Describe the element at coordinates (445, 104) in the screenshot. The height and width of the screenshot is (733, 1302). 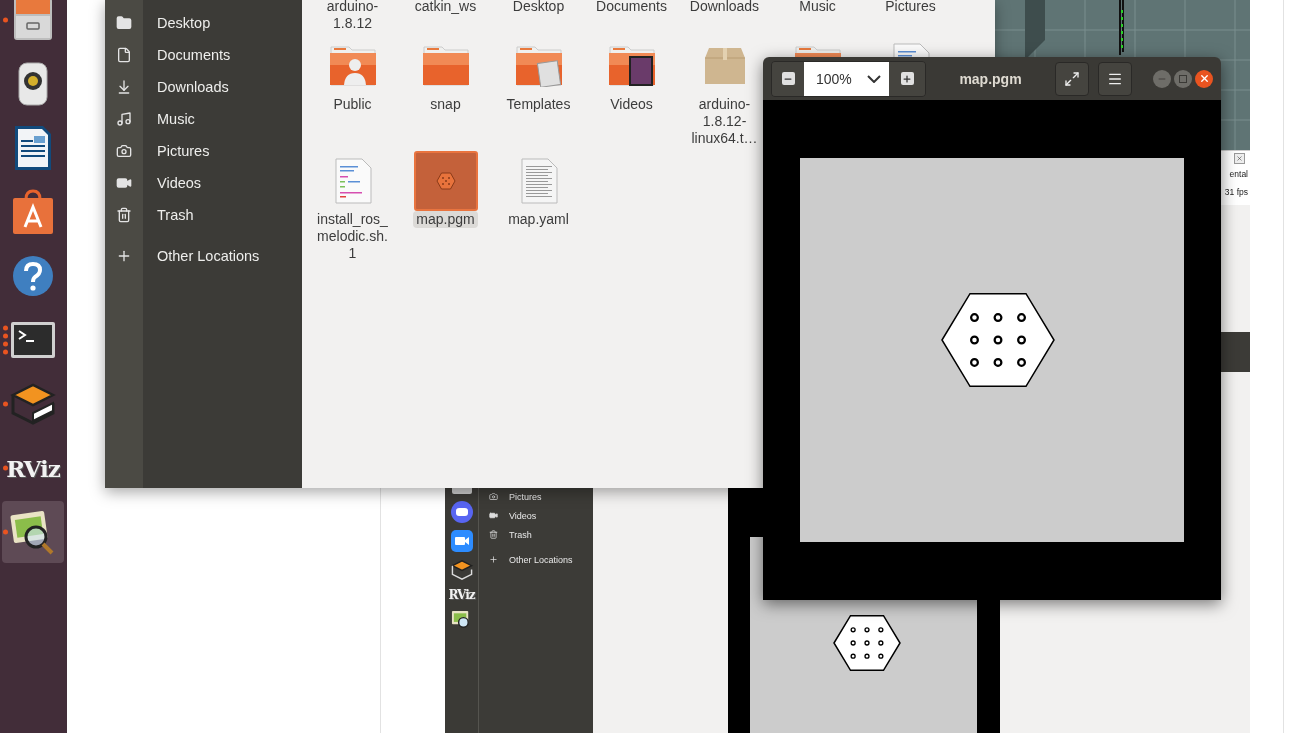
I see `file-name: snap` at that location.